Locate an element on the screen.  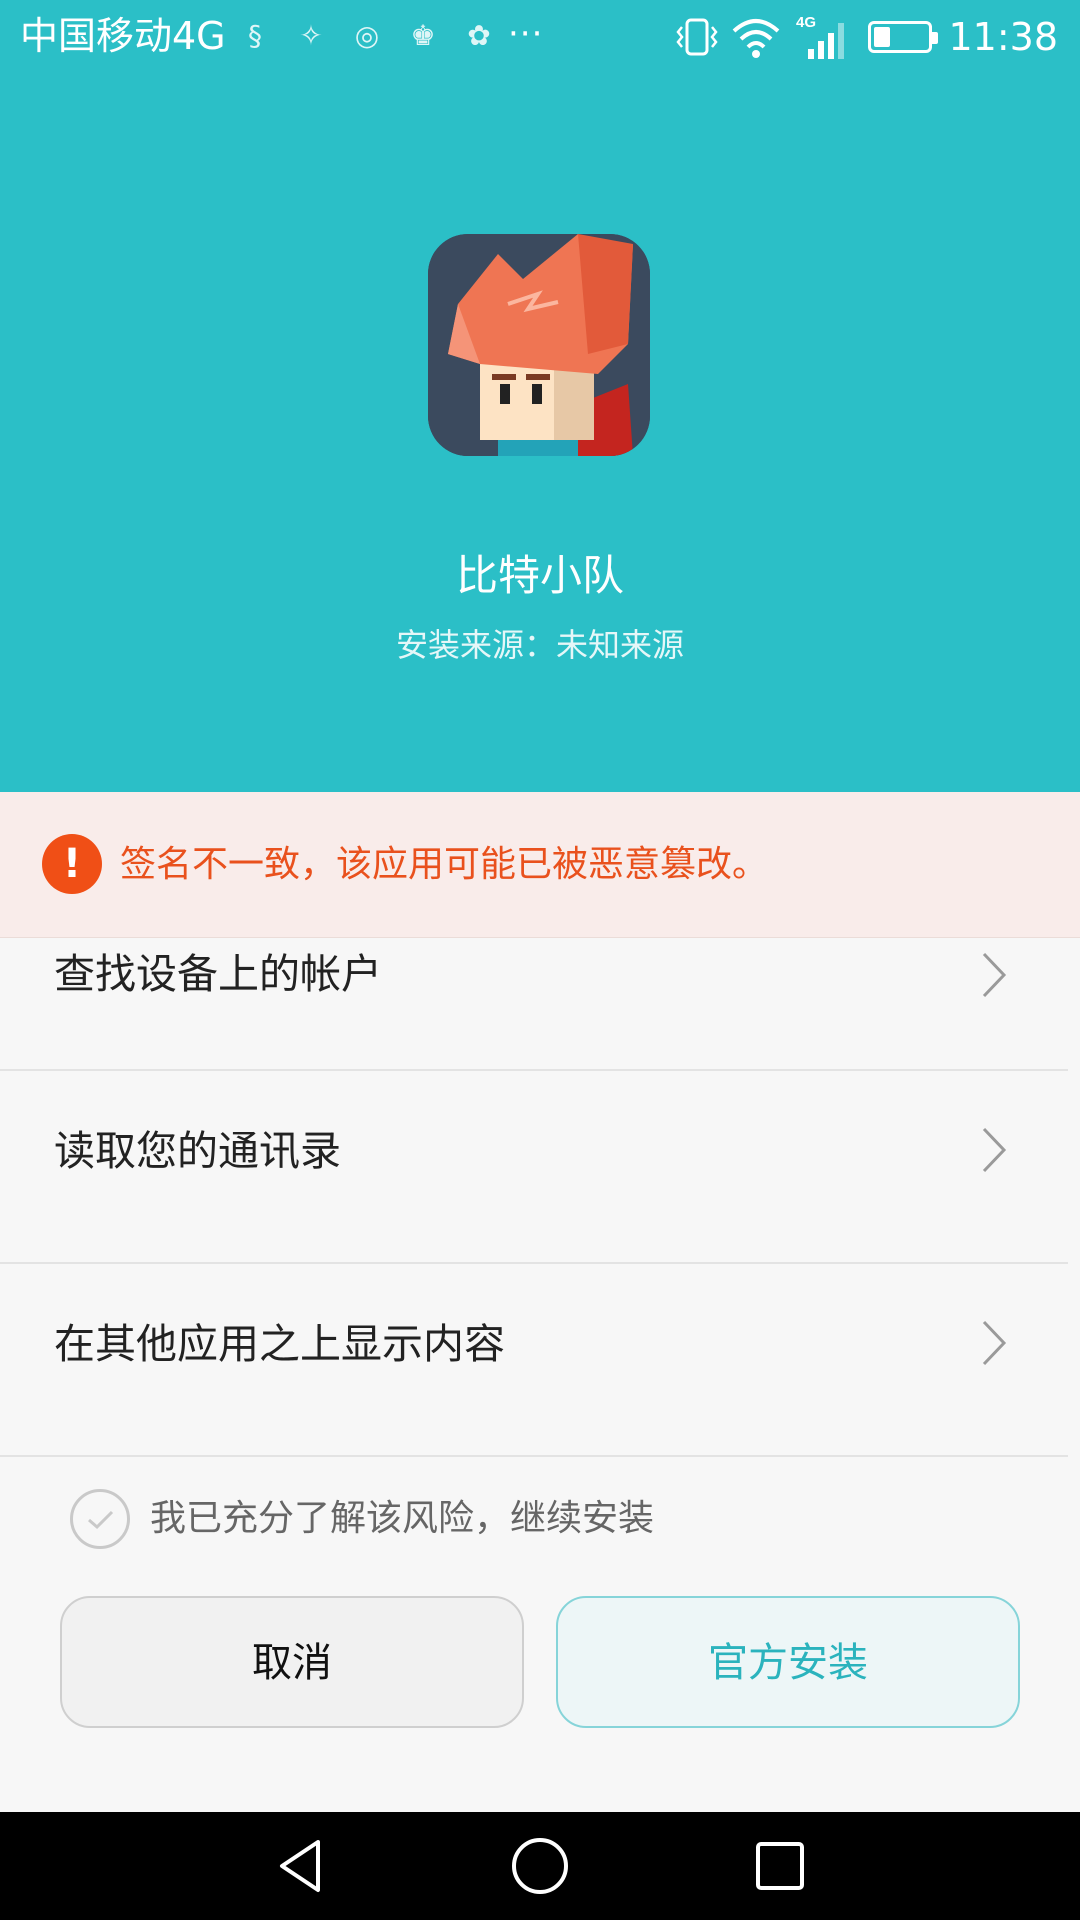
notification-icon-3: ◎ is located at coordinates (367, 35).